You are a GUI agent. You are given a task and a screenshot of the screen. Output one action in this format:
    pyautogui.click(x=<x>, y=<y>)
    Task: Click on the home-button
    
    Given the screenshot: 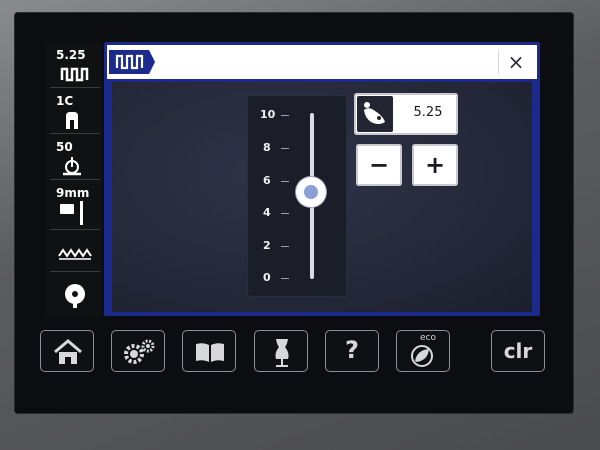 What is the action you would take?
    pyautogui.click(x=67, y=351)
    